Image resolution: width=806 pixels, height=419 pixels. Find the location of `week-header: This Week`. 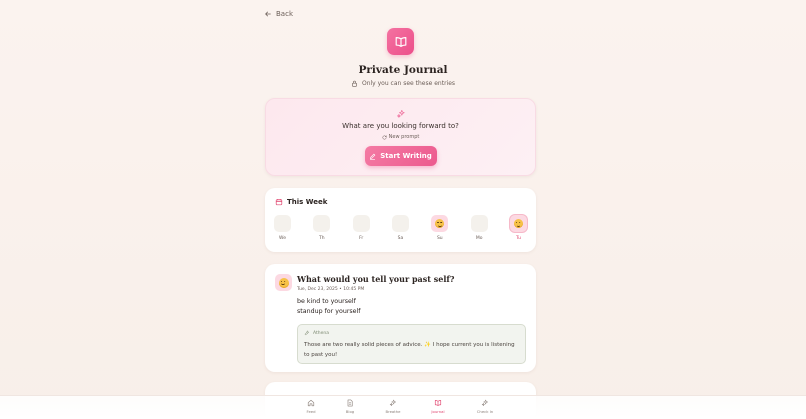

week-header: This Week is located at coordinates (301, 202).